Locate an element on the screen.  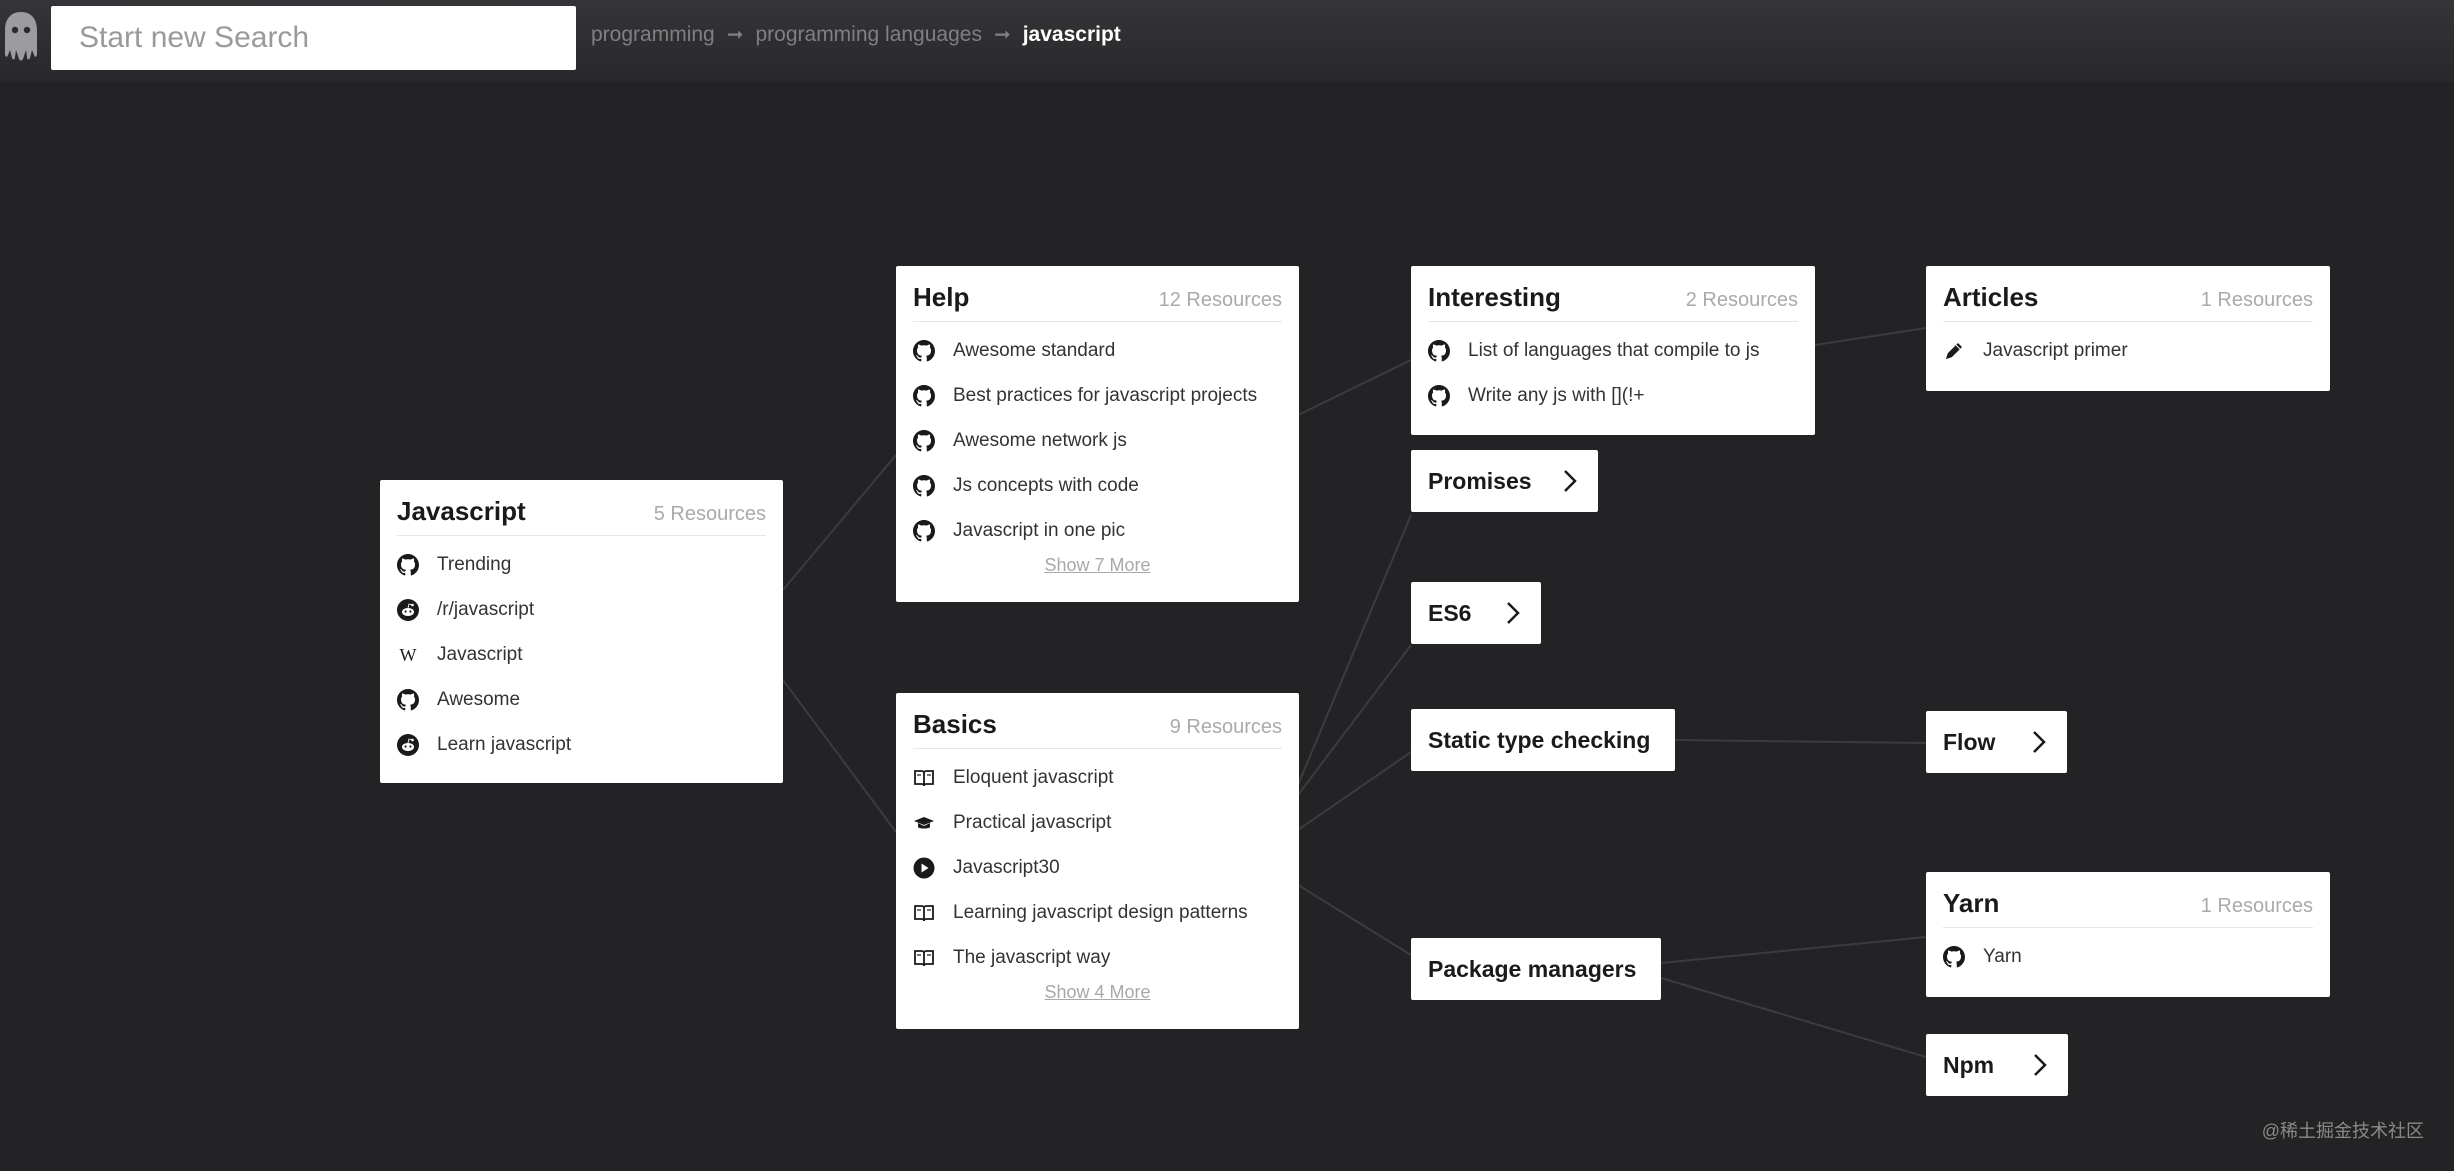
pill-label: Npm is located at coordinates (1969, 1064).